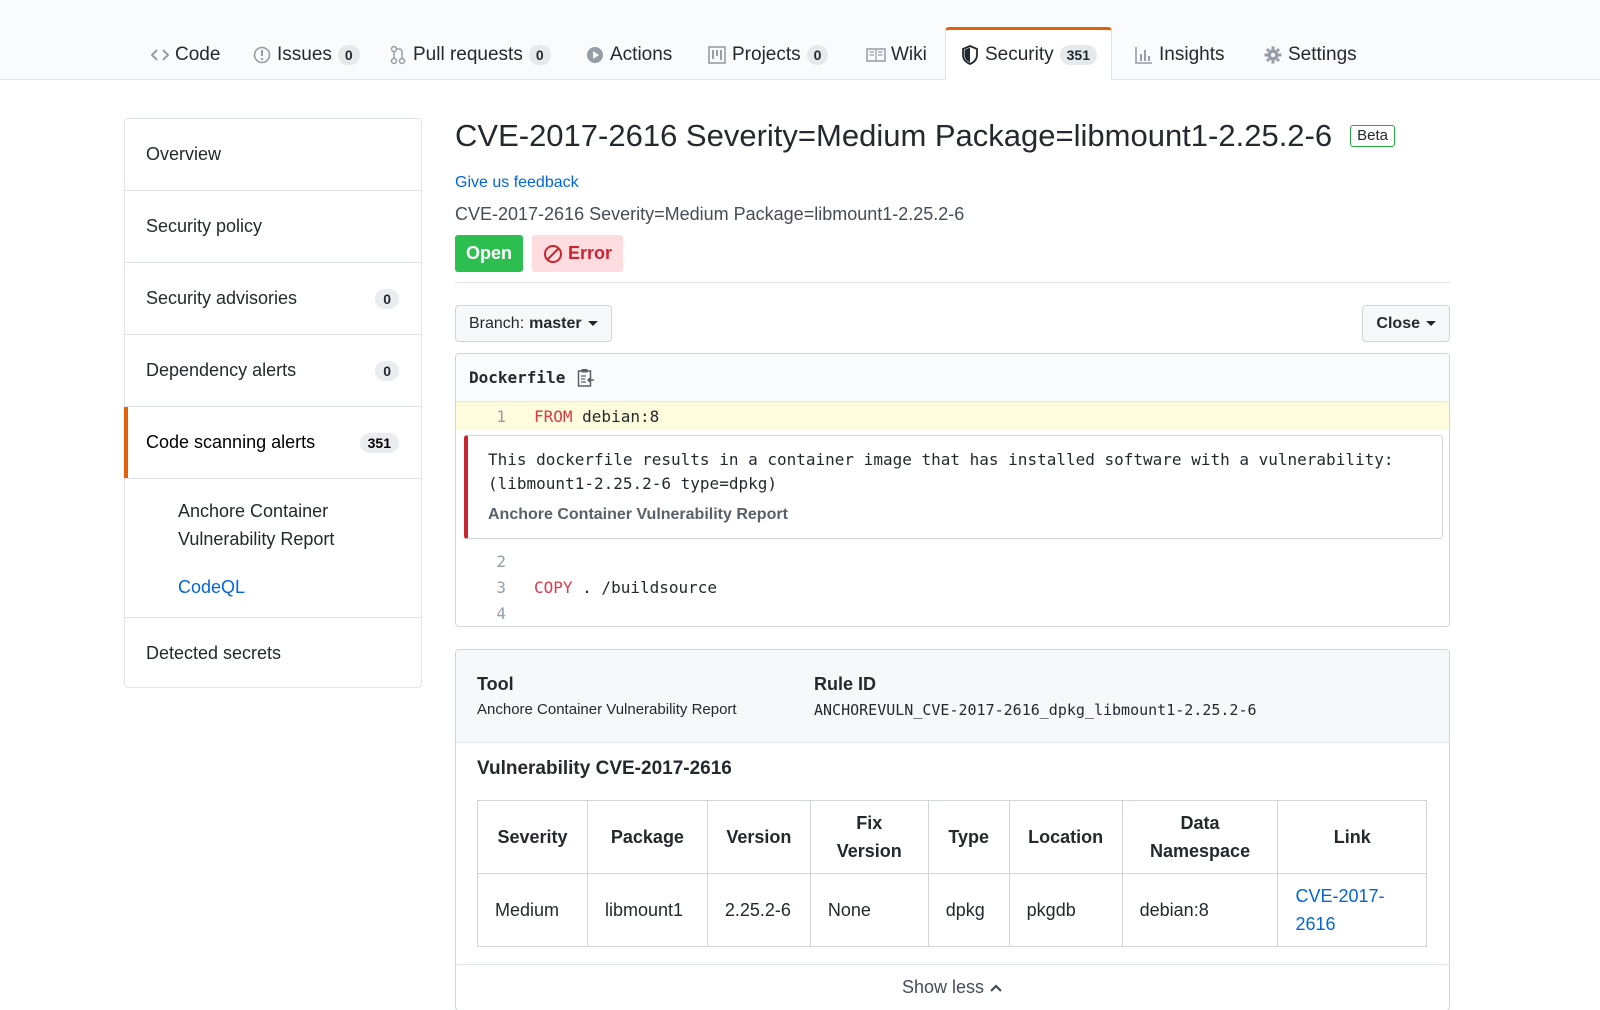  I want to click on chevron-up-icon, so click(996, 988).